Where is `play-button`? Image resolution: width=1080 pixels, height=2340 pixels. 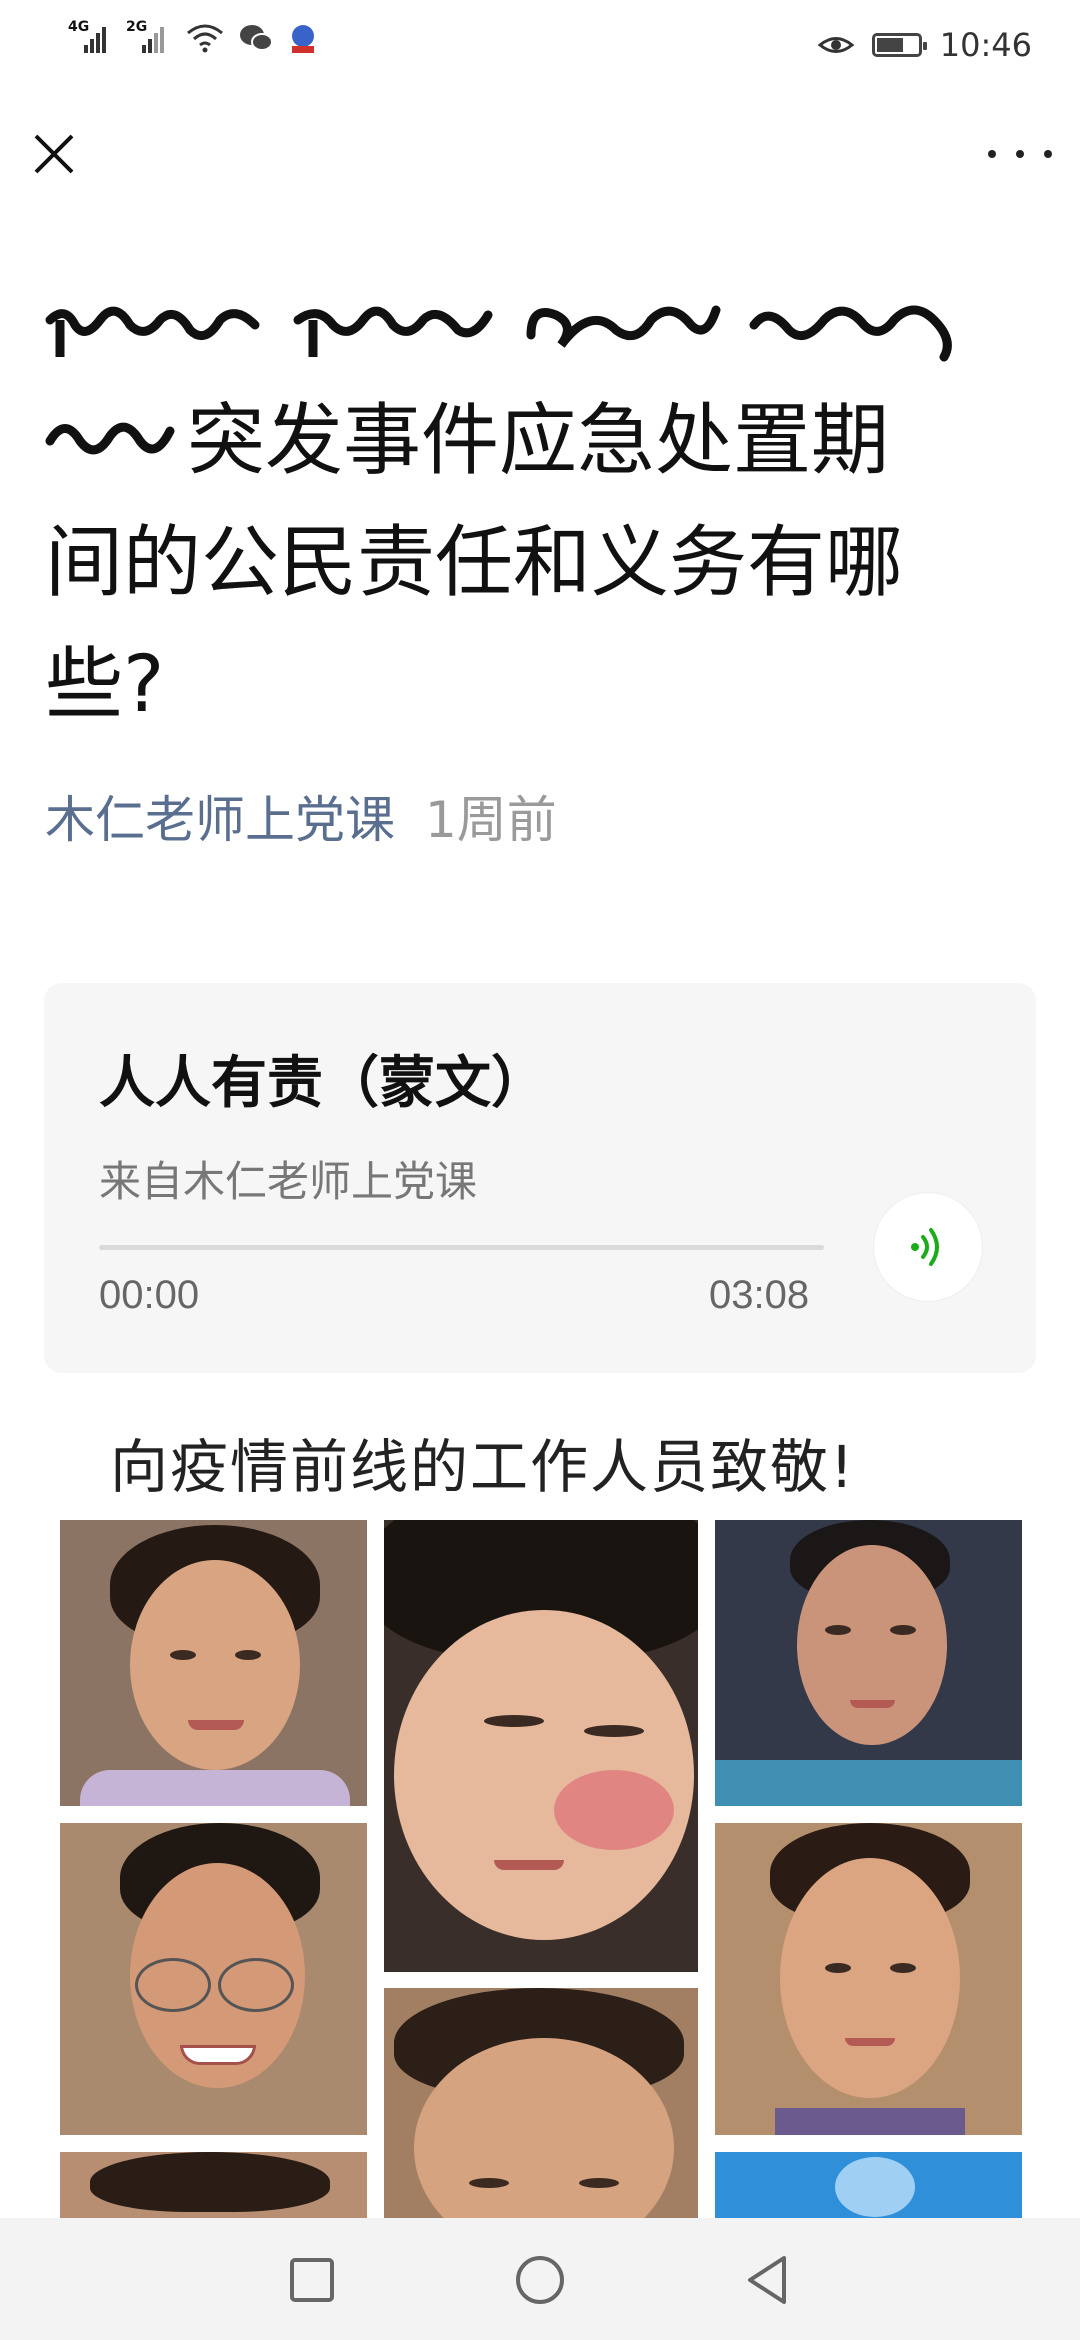
play-button is located at coordinates (928, 1247).